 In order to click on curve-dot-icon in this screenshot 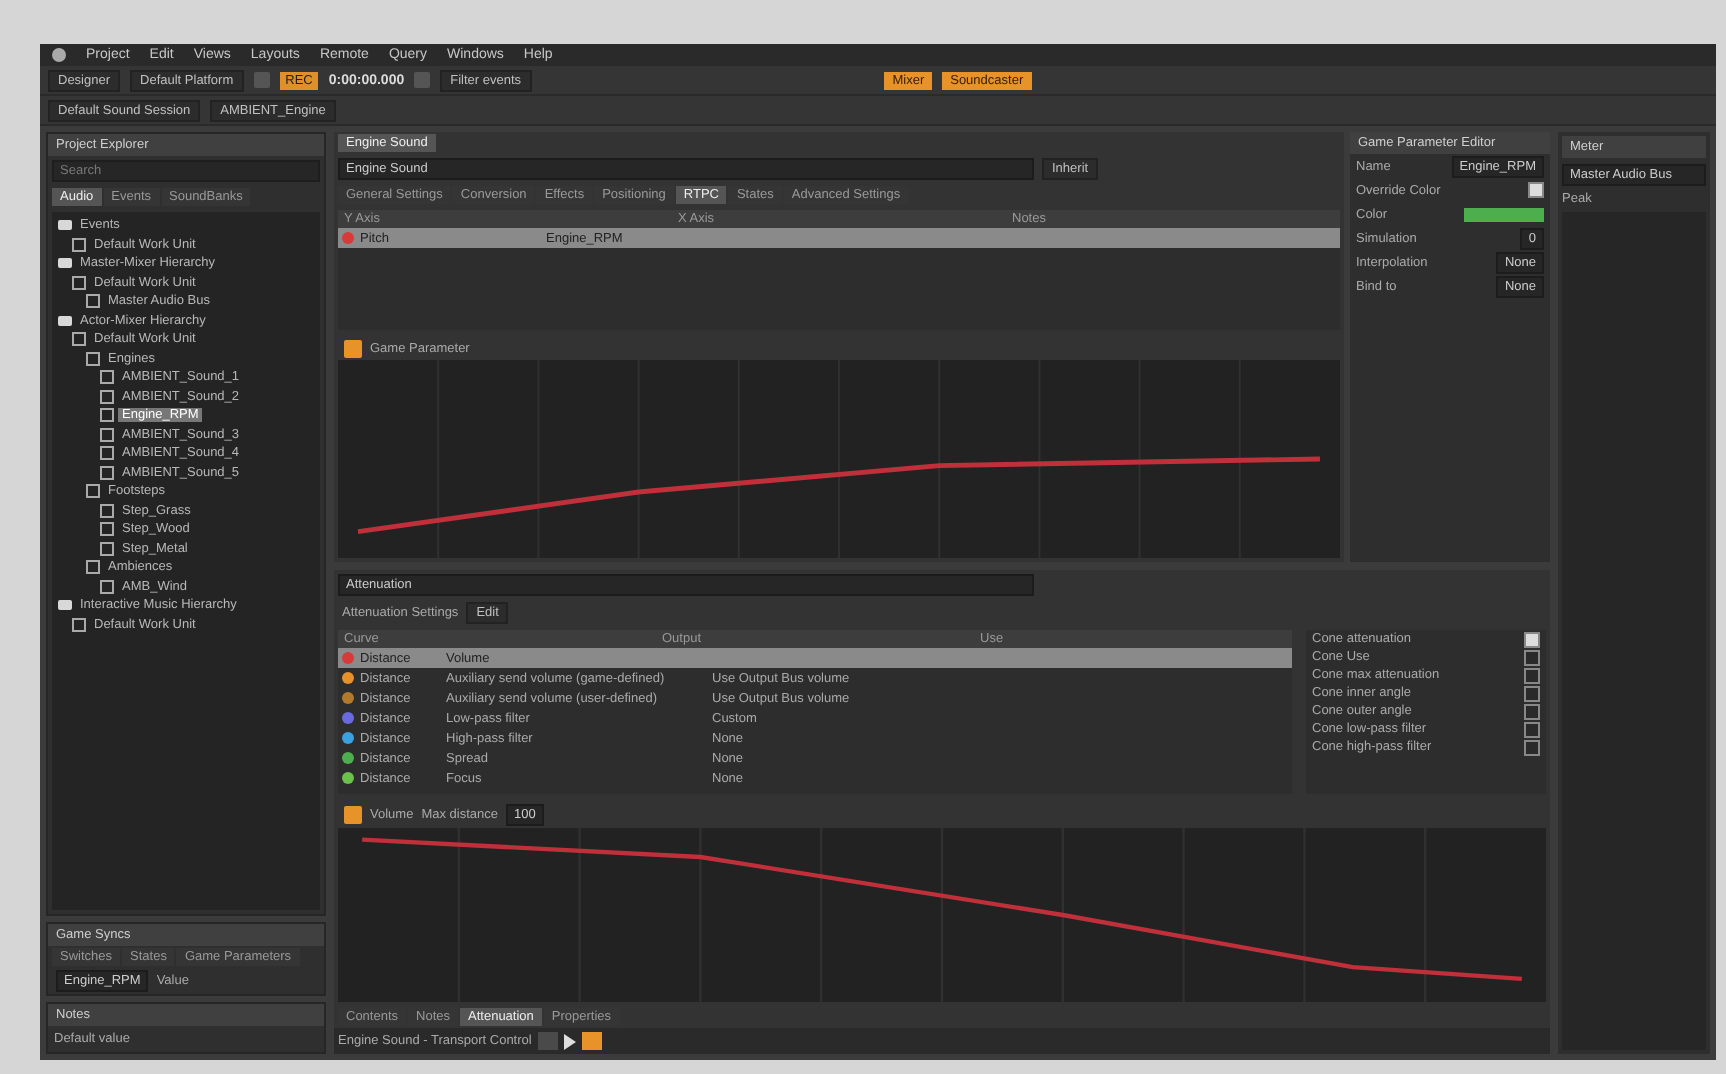, I will do `click(348, 238)`.